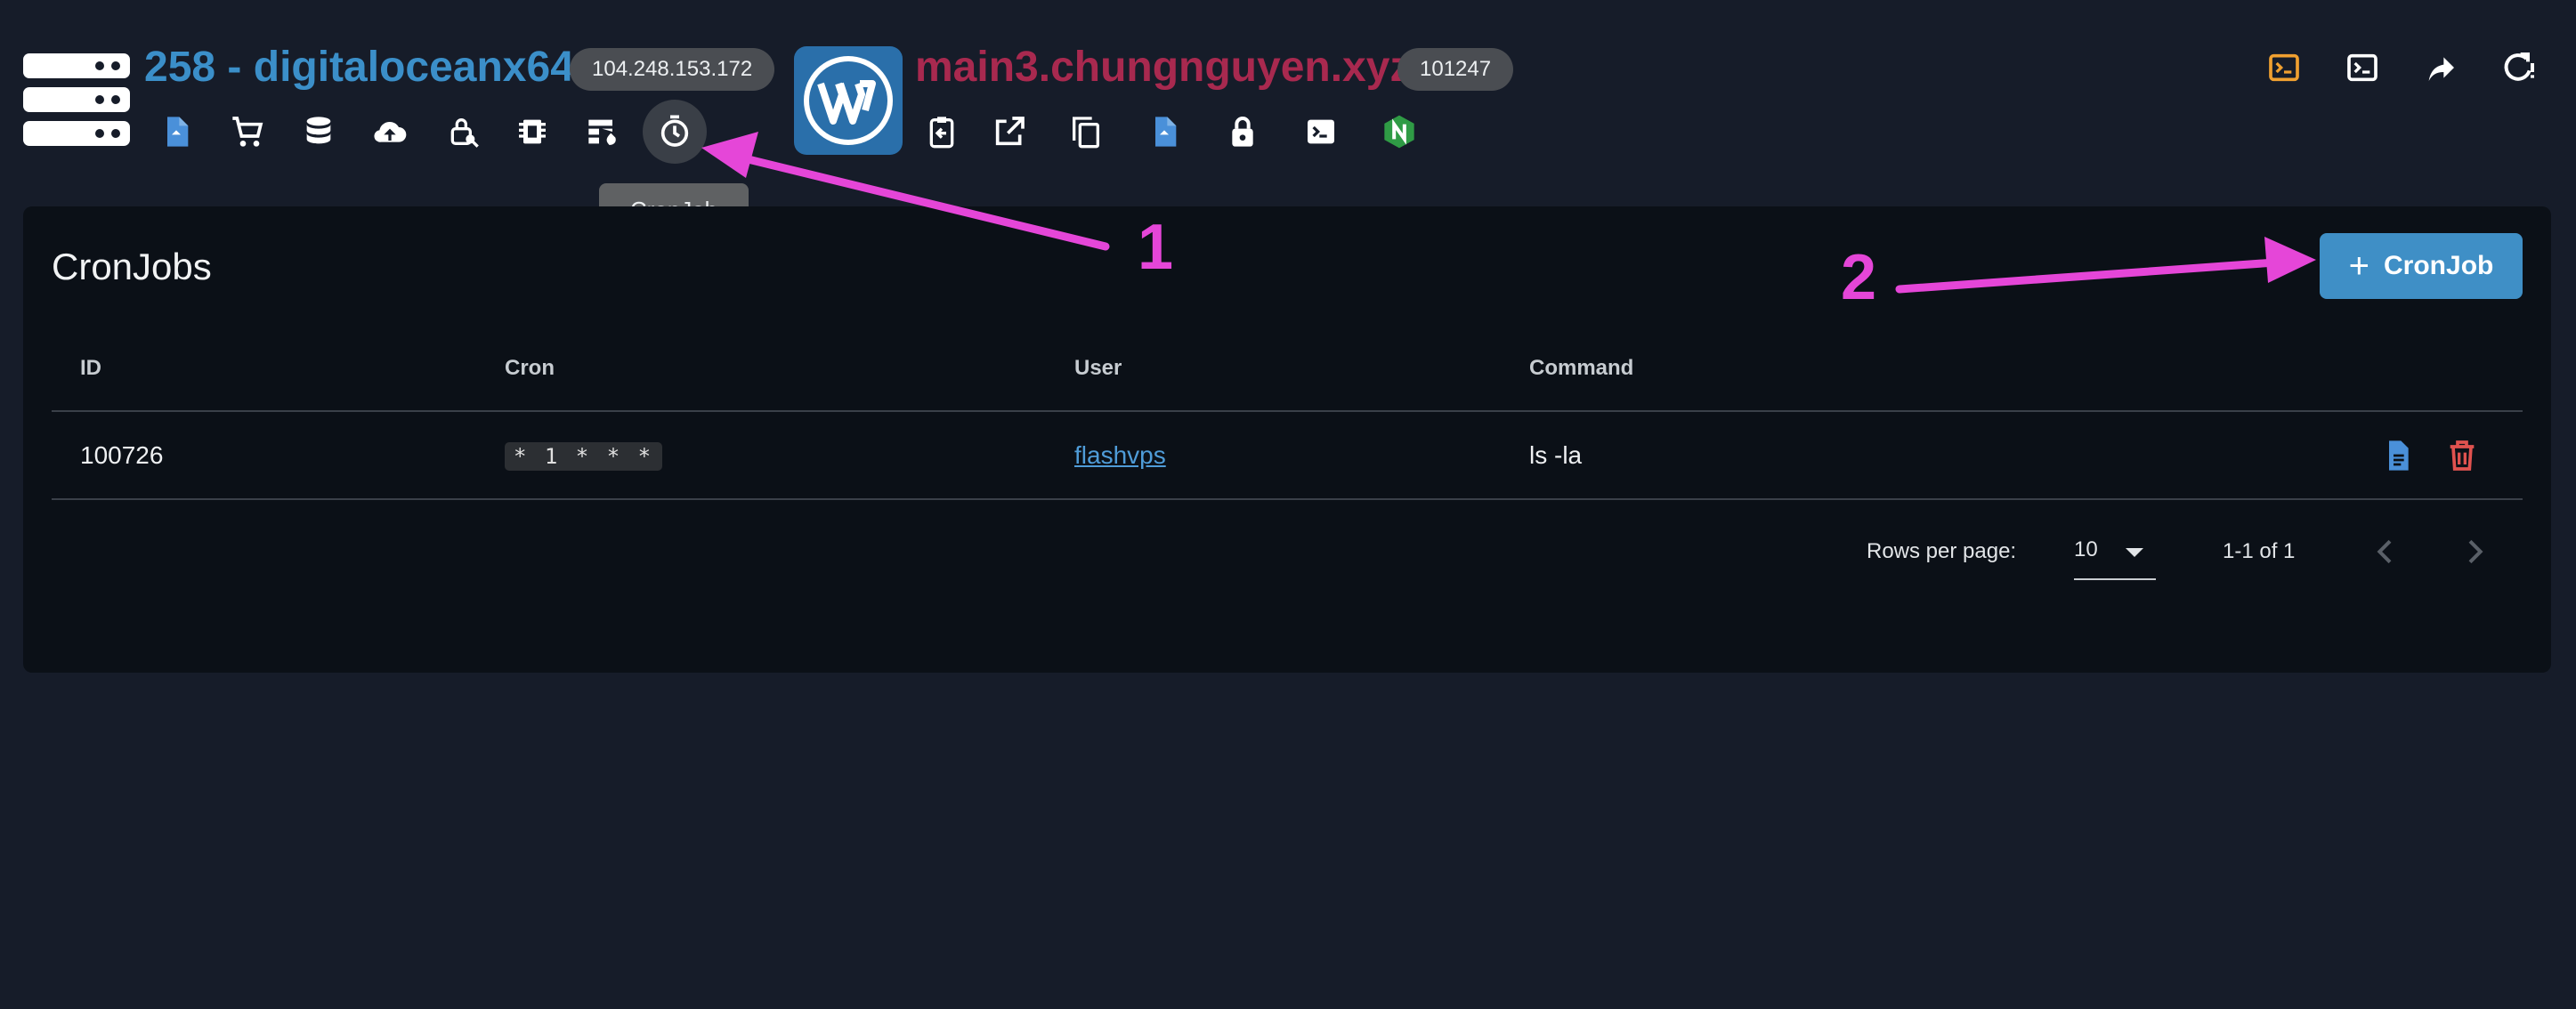 The image size is (2576, 1009). I want to click on annotation-arrows, so click(1509, 213).